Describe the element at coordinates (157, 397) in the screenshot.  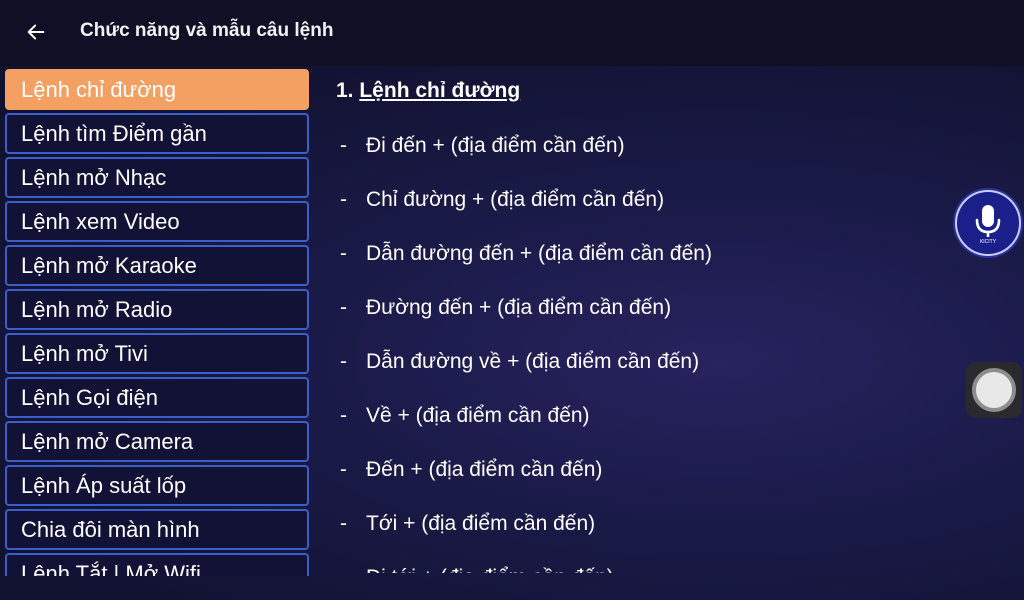
I see `sidebar-item: Lệnh Gọi điện` at that location.